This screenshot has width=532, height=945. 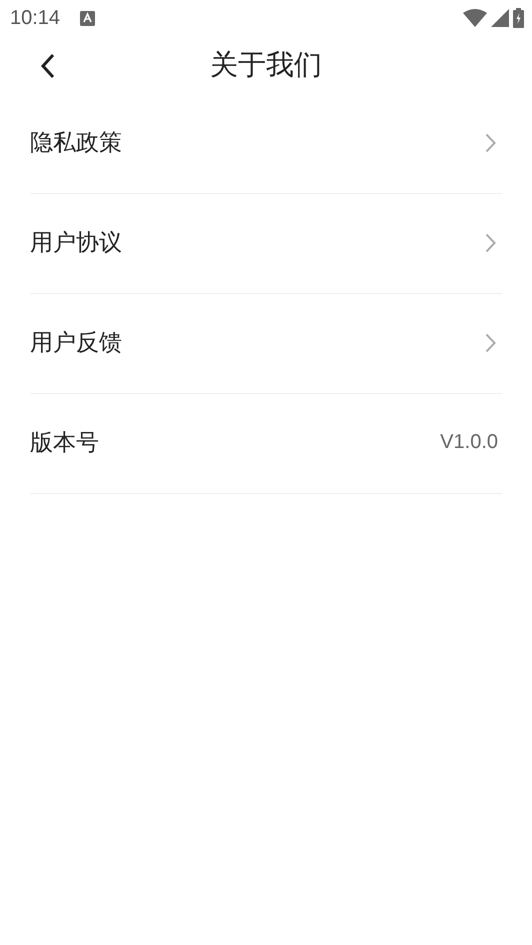 I want to click on row-label: 版本号, so click(x=65, y=443).